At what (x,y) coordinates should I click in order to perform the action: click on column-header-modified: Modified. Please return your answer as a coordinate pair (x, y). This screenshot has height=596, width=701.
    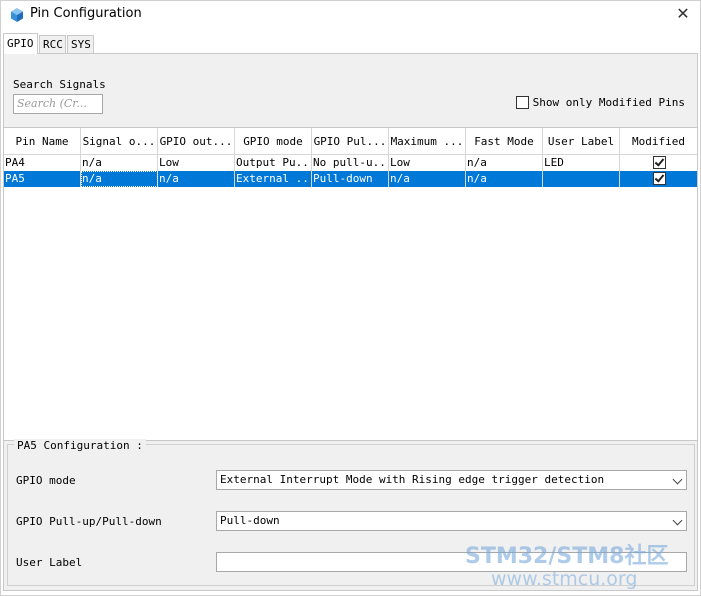
    Looking at the image, I should click on (658, 141).